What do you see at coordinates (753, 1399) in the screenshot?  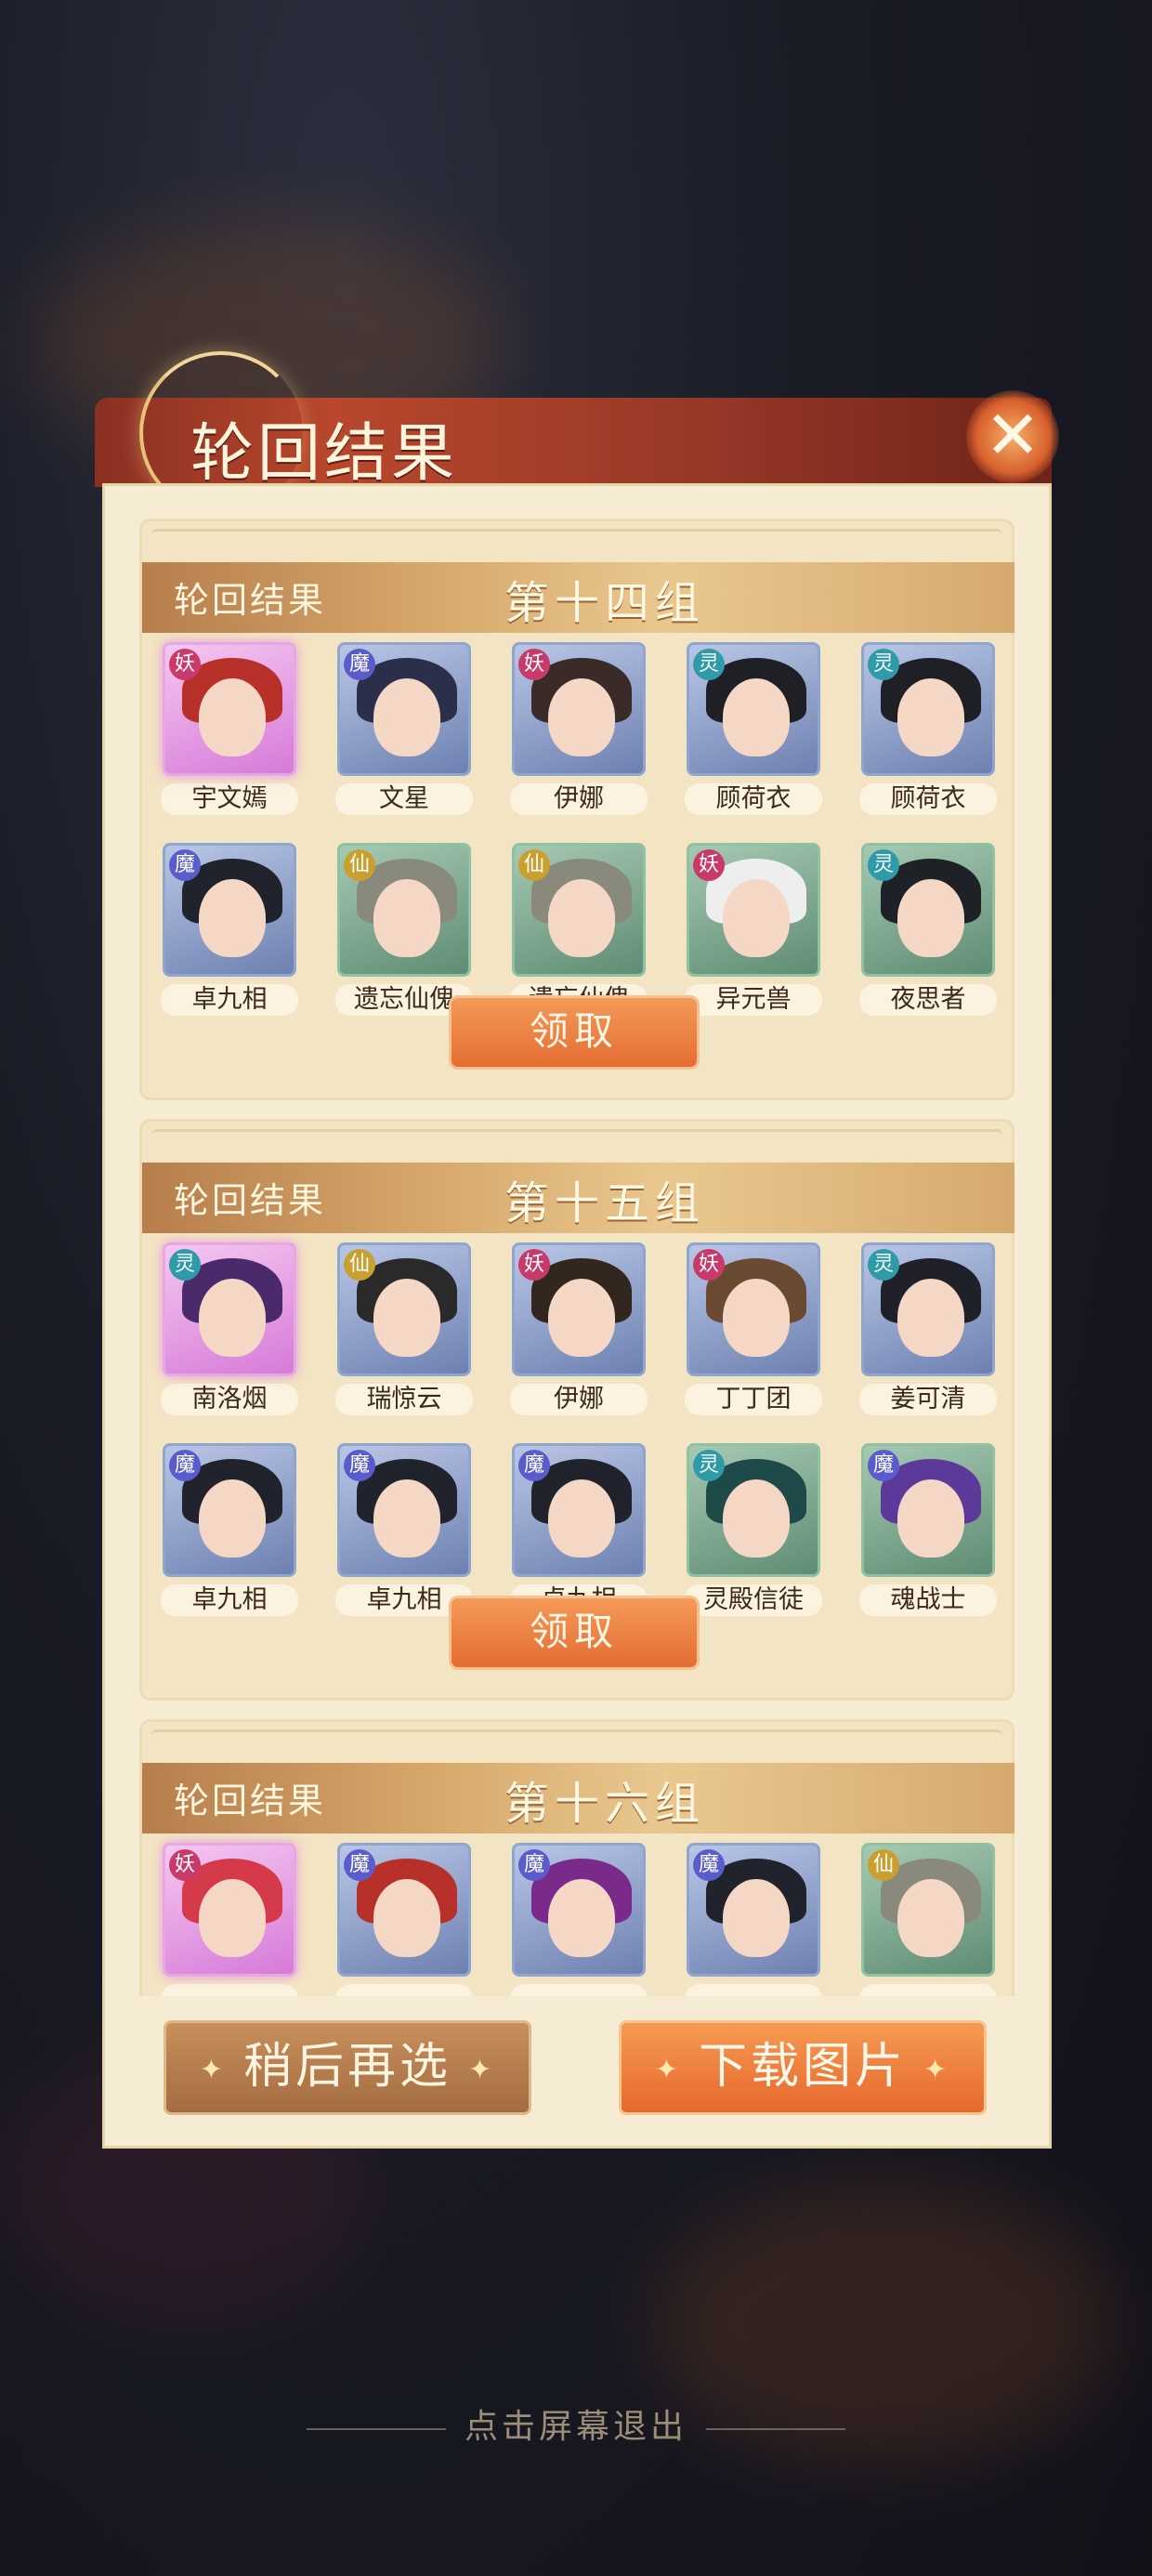 I see `hero-name: 丁丁团` at bounding box center [753, 1399].